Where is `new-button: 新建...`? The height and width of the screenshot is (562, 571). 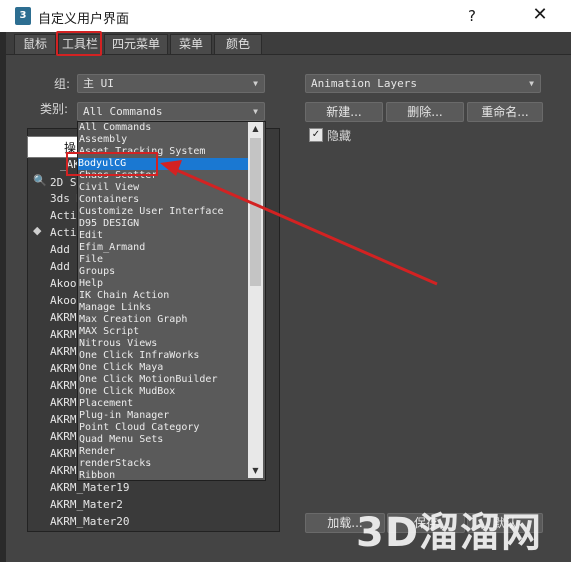
new-button: 新建... is located at coordinates (344, 112).